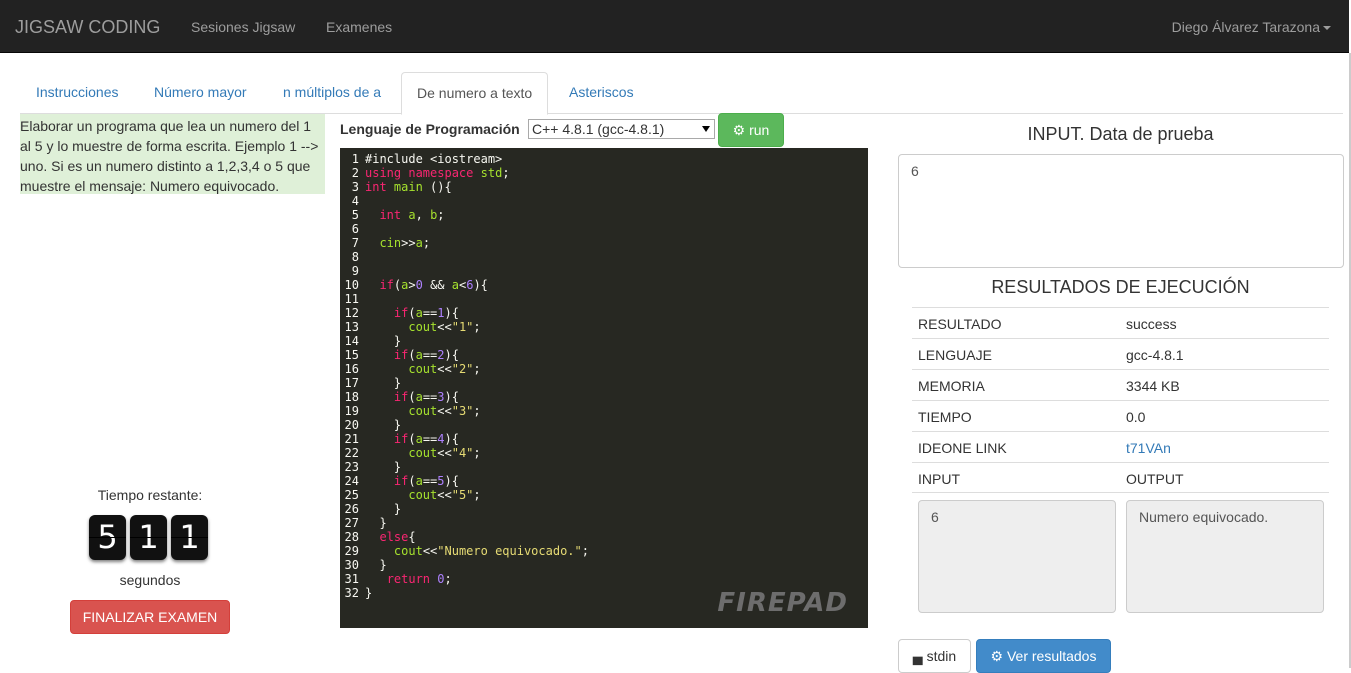 This screenshot has height=673, width=1351. What do you see at coordinates (351, 411) in the screenshot?
I see `line-number: 19` at bounding box center [351, 411].